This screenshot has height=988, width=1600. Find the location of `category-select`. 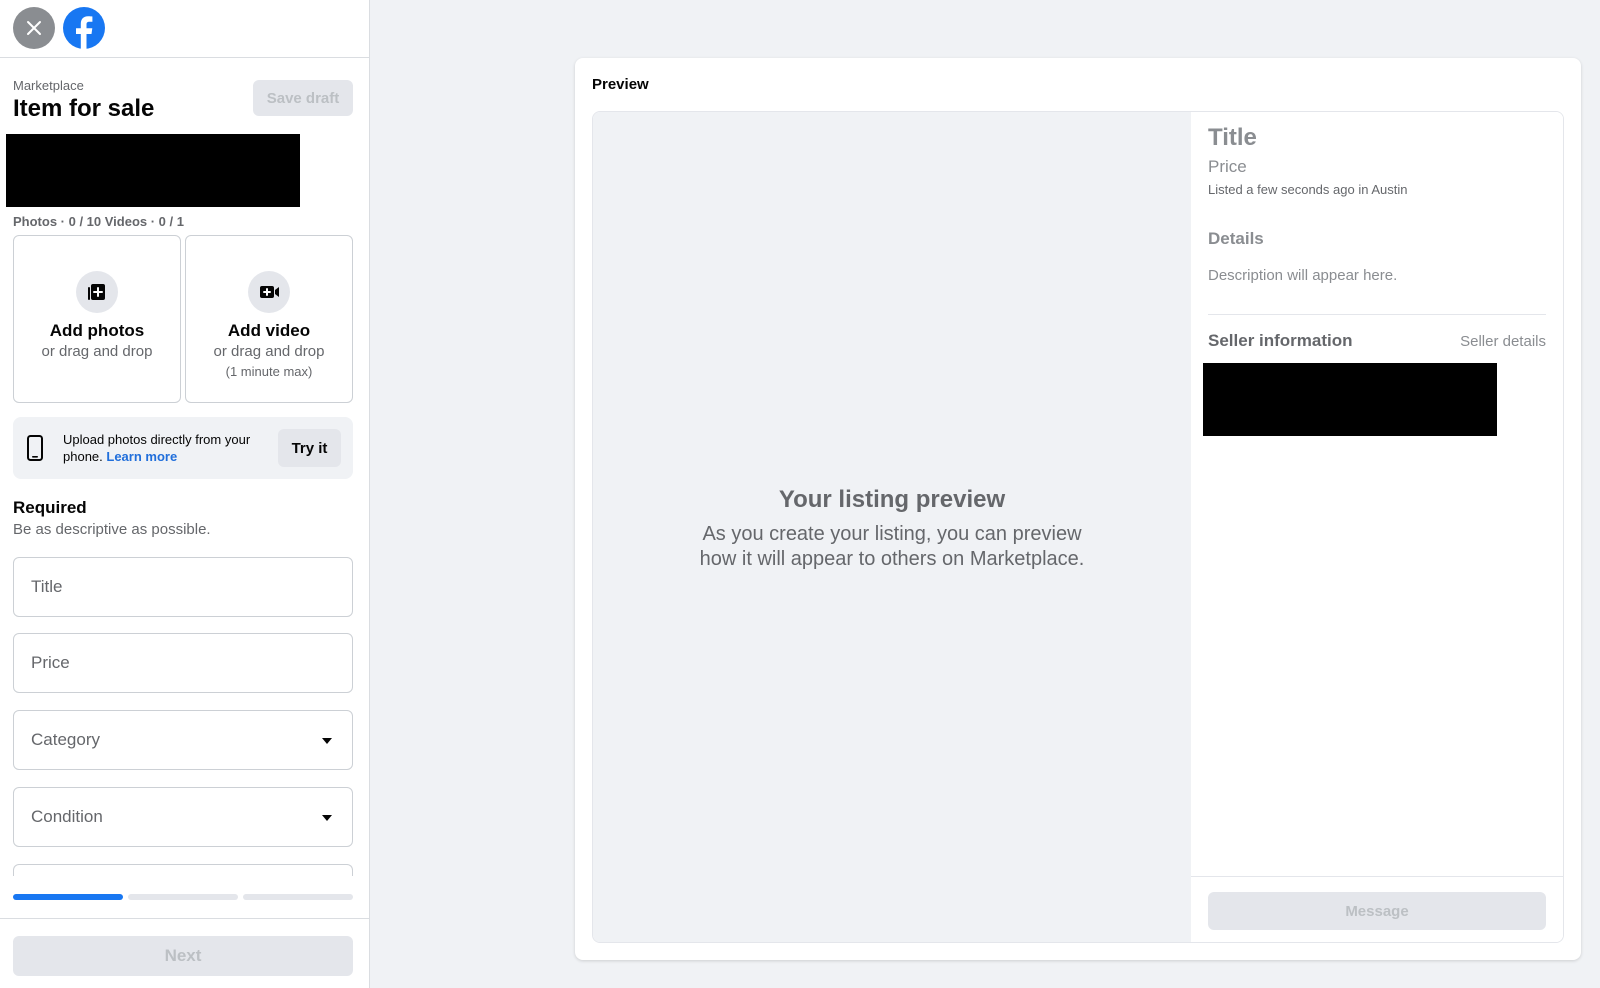

category-select is located at coordinates (183, 740).